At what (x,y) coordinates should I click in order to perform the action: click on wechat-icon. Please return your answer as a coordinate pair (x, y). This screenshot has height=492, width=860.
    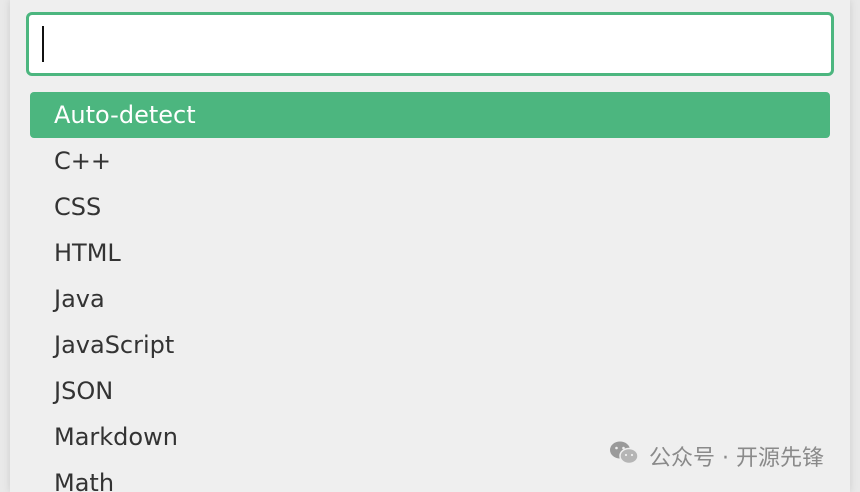
    Looking at the image, I should click on (624, 456).